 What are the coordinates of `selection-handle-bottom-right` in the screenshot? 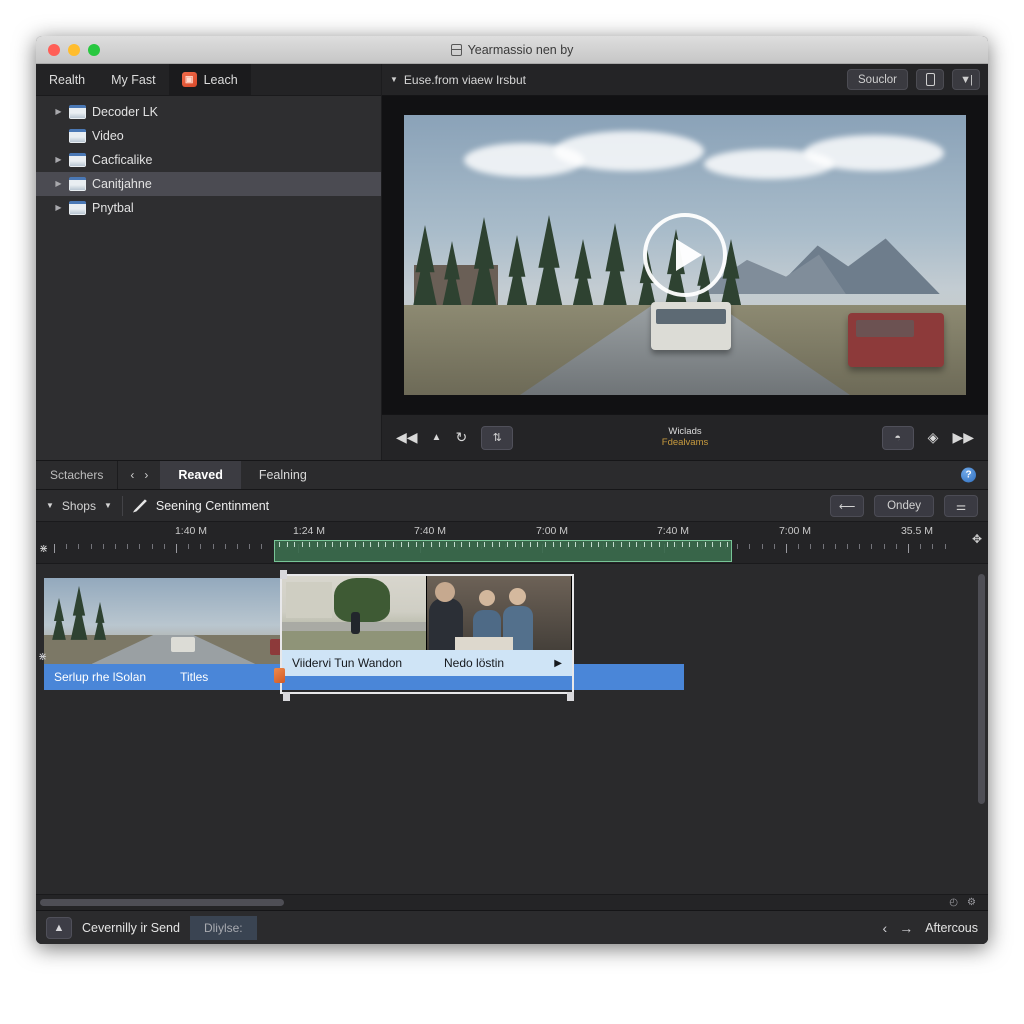 It's located at (570, 696).